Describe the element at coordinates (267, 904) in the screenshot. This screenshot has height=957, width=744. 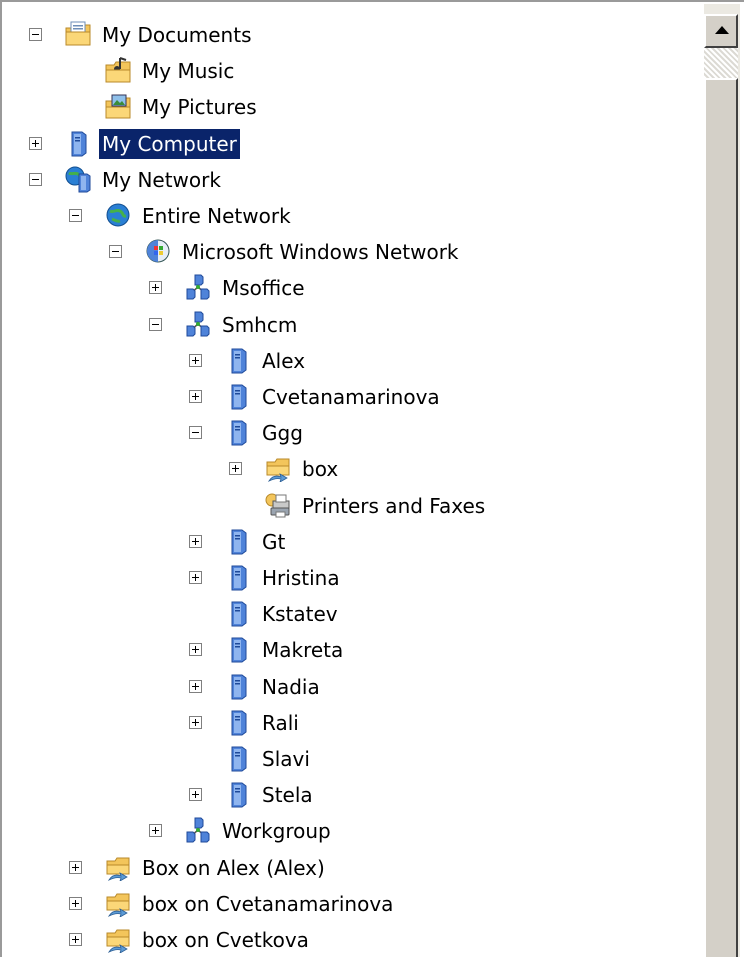
I see `tree-item-label: box on Cvetanamarinova` at that location.